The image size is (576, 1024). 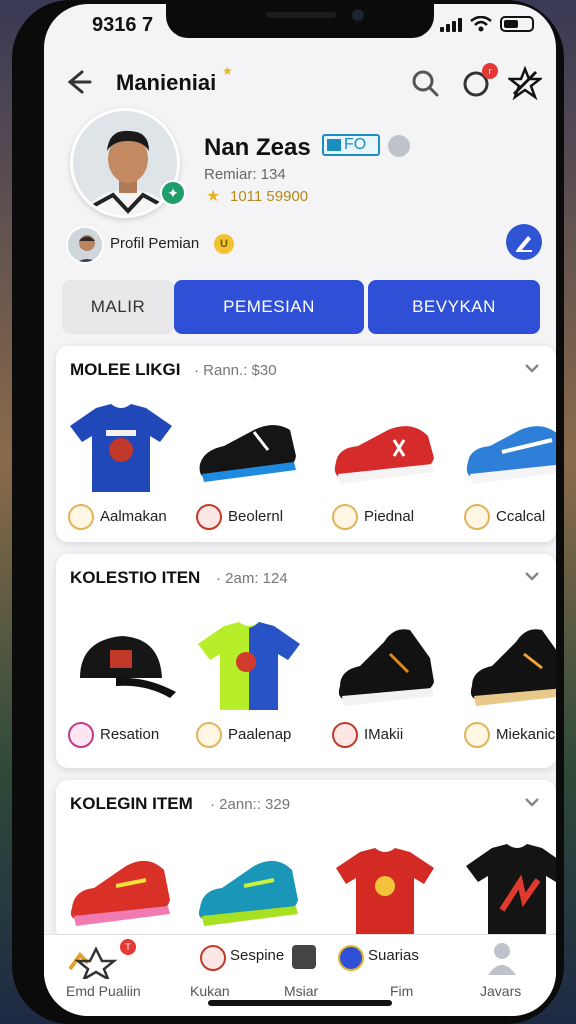 I want to click on verified-icon: ✦, so click(x=173, y=193).